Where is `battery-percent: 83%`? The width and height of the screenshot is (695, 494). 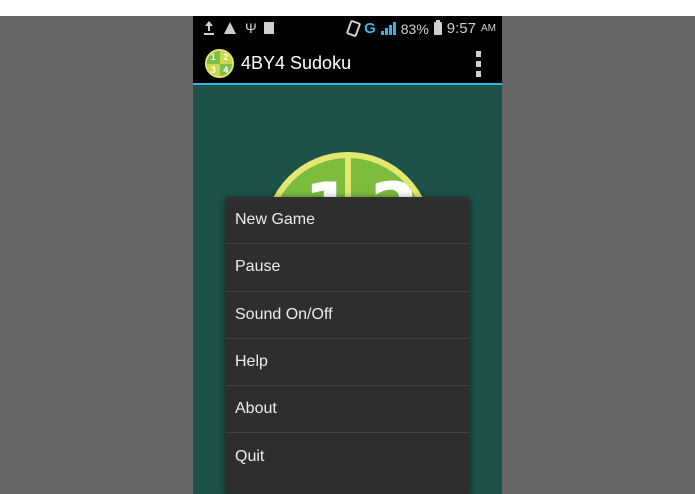
battery-percent: 83% is located at coordinates (414, 28).